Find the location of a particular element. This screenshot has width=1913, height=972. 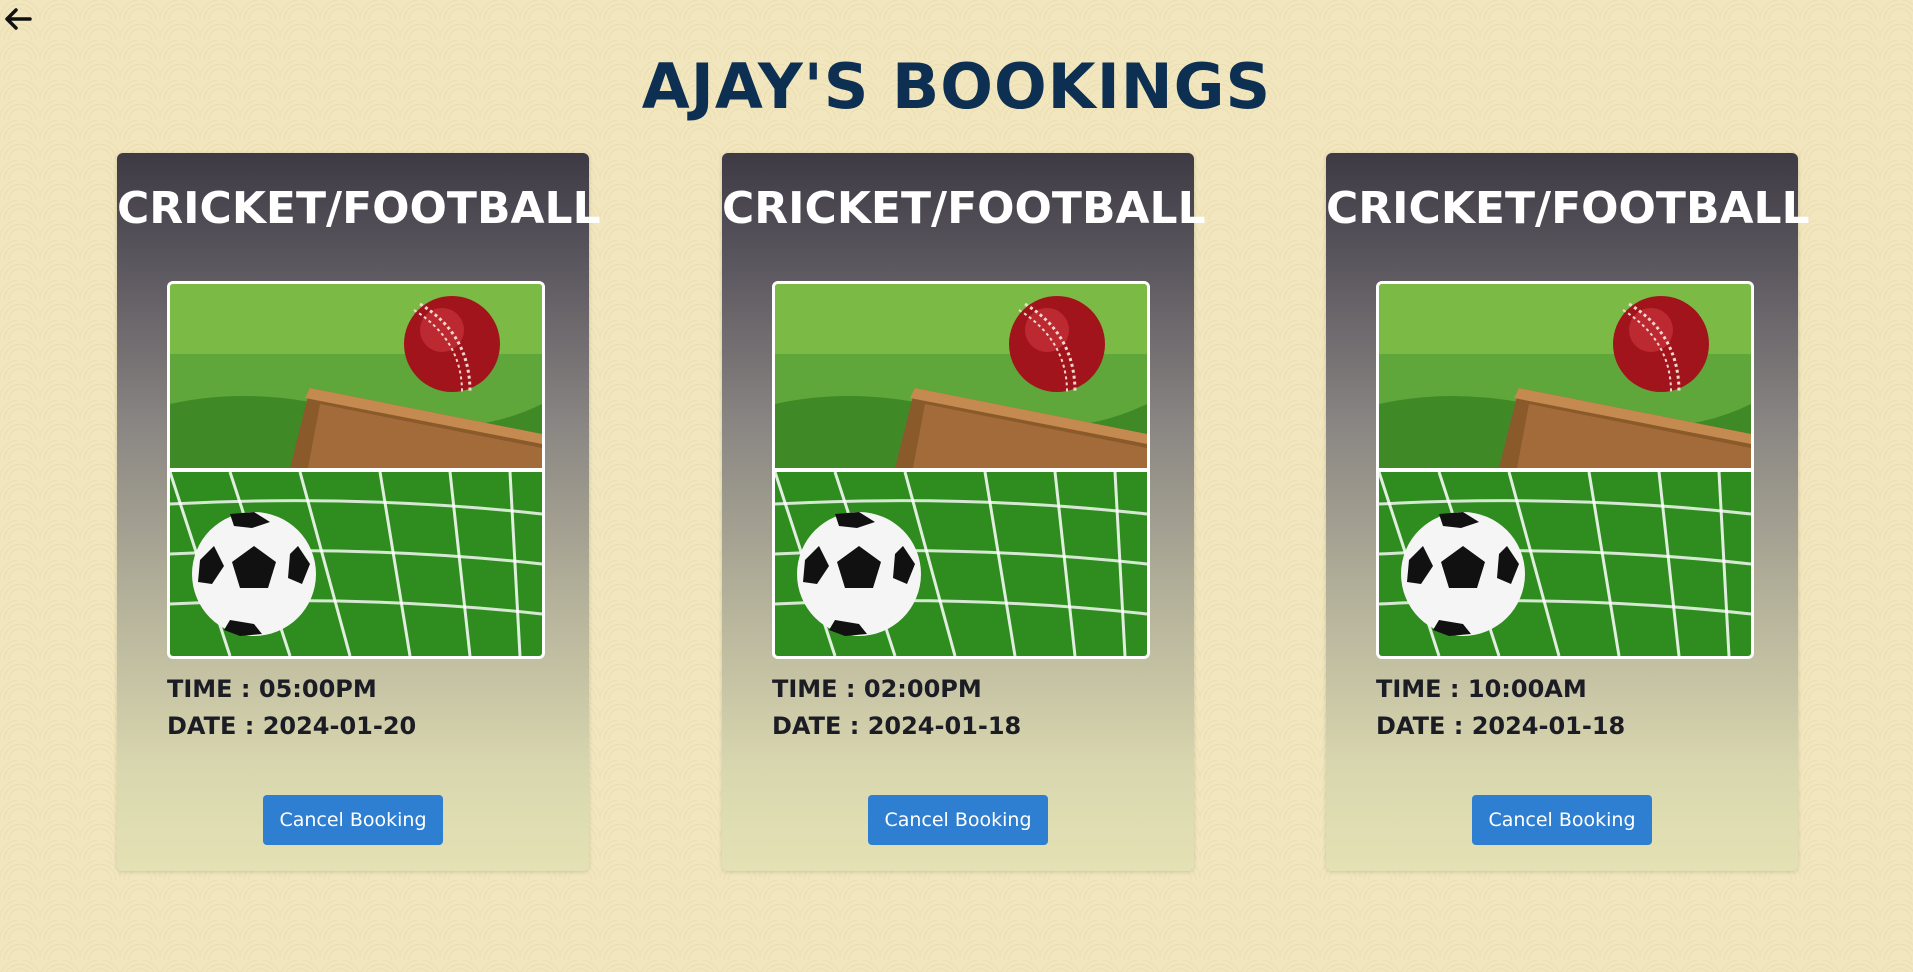

booking-date: DATE : 2024-01-20 is located at coordinates (292, 726).